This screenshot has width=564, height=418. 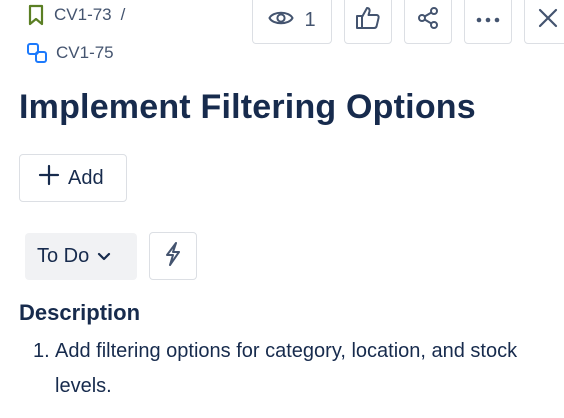 I want to click on close-button, so click(x=544, y=22).